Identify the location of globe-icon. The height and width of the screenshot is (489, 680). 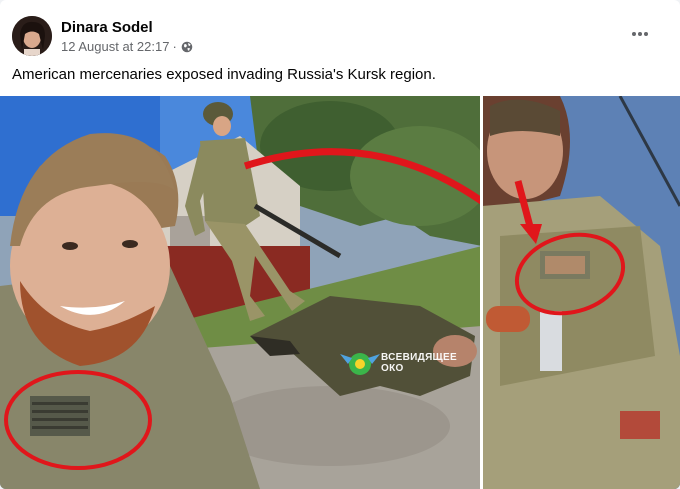
(187, 46).